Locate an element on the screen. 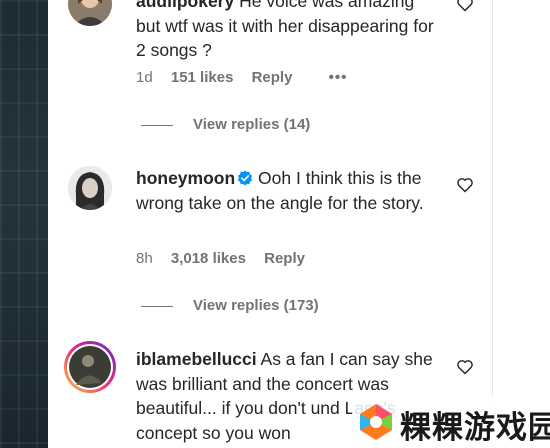  comment-meta: 1d 151 likes Reply ••• is located at coordinates (248, 77).